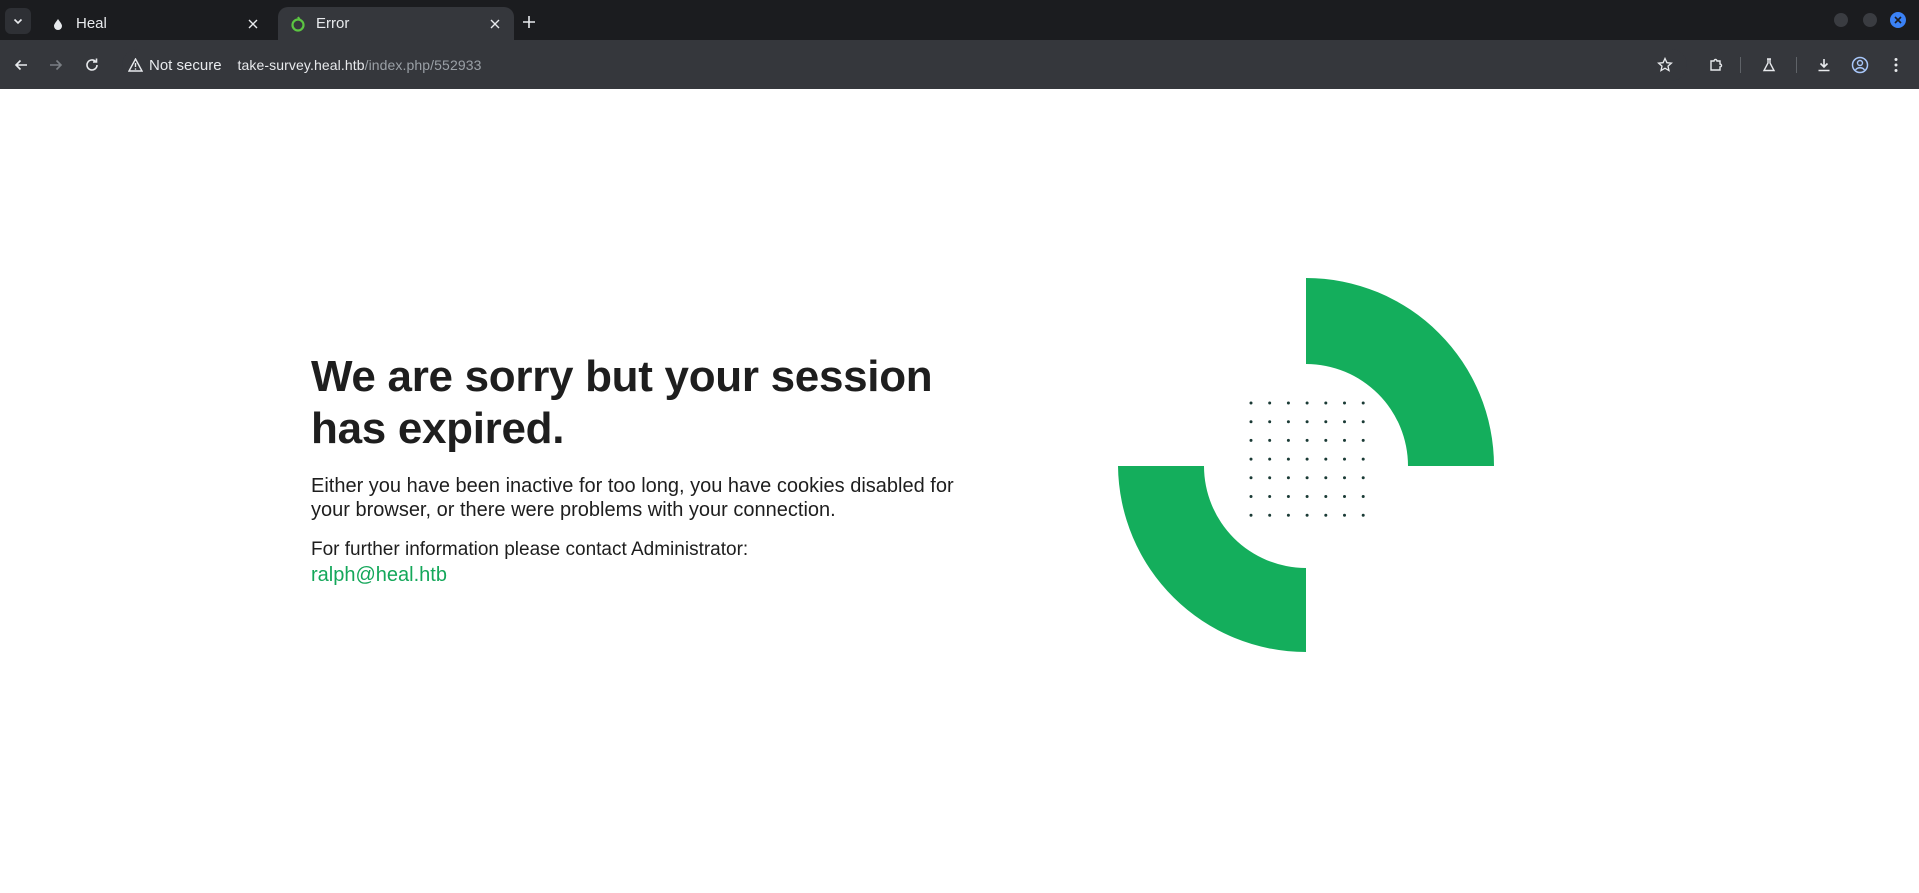 Image resolution: width=1919 pixels, height=893 pixels. I want to click on flask-icon, so click(1769, 65).